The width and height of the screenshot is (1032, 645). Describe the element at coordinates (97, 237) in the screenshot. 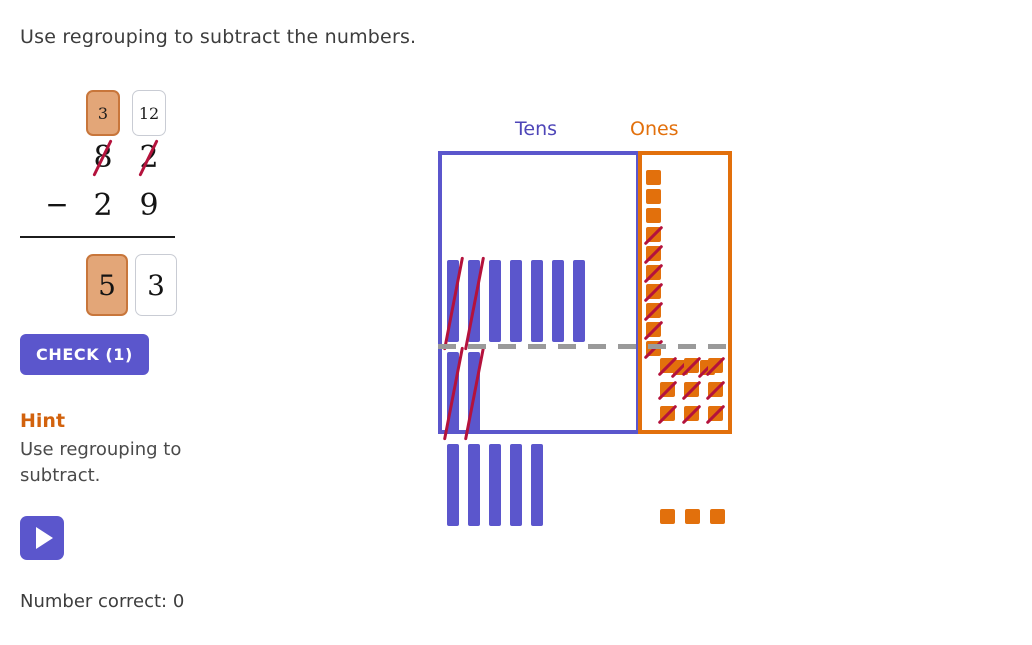

I see `answer-rule-divider` at that location.